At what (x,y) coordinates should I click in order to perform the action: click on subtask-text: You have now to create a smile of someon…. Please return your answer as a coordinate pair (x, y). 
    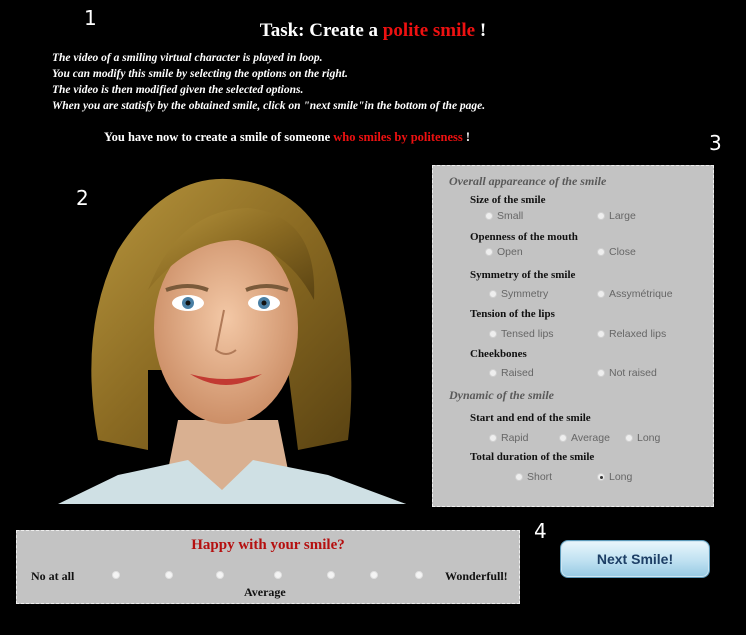
    Looking at the image, I should click on (287, 137).